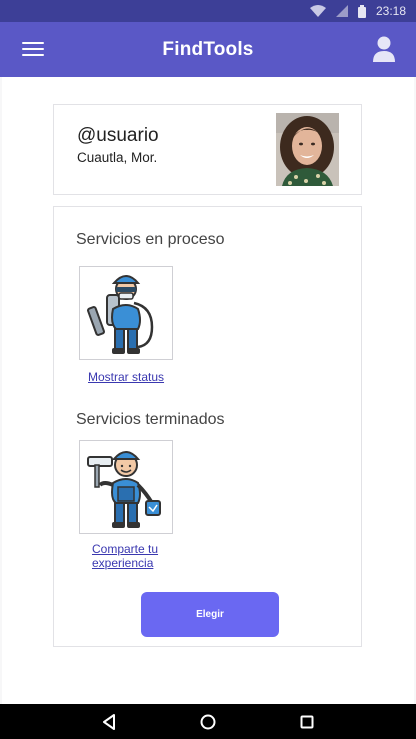  I want to click on menu-button, so click(33, 50).